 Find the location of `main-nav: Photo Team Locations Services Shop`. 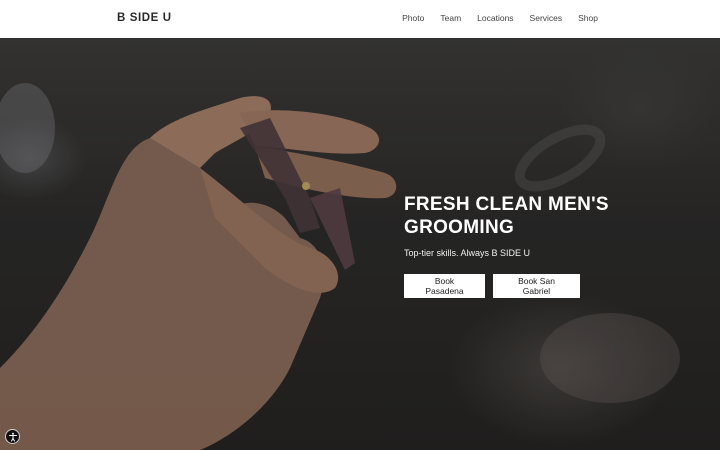

main-nav: Photo Team Locations Services Shop is located at coordinates (492, 18).